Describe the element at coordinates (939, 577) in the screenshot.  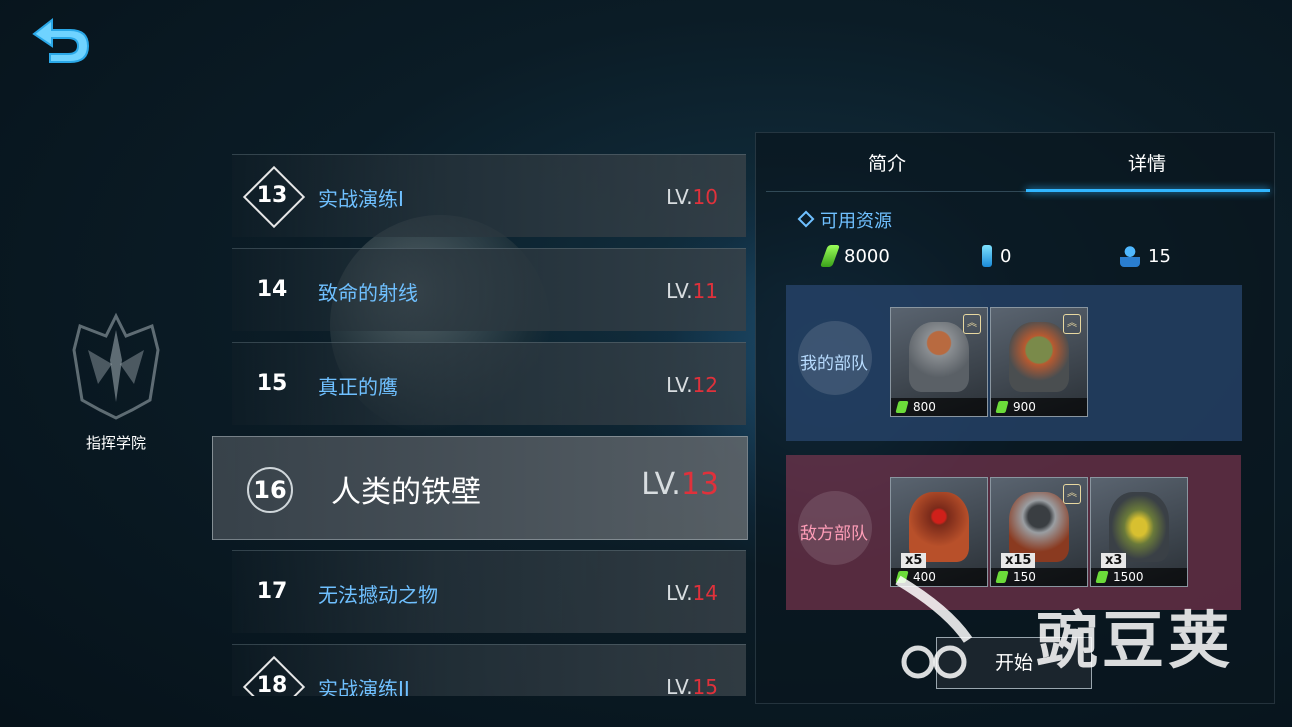
I see `unit-cost: 400` at that location.